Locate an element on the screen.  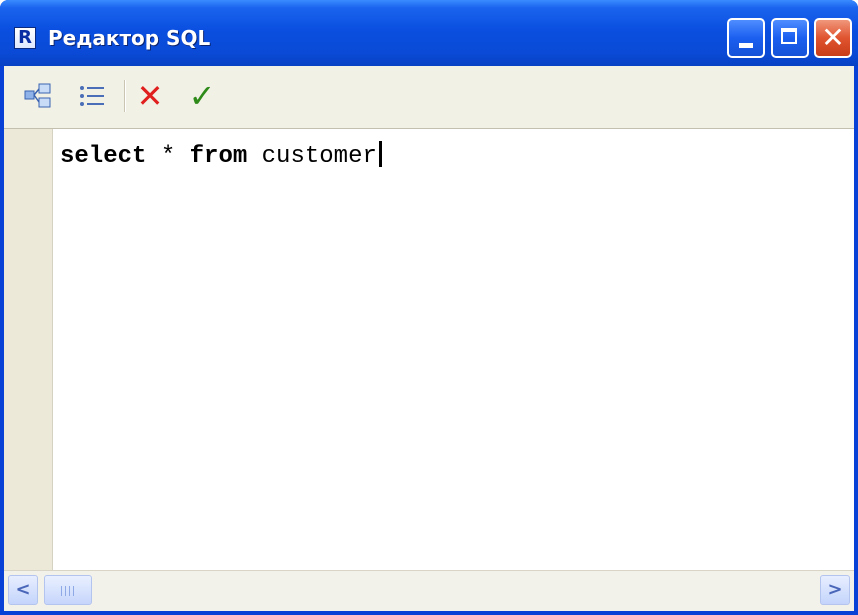
close-button: ✕ is located at coordinates (833, 38).